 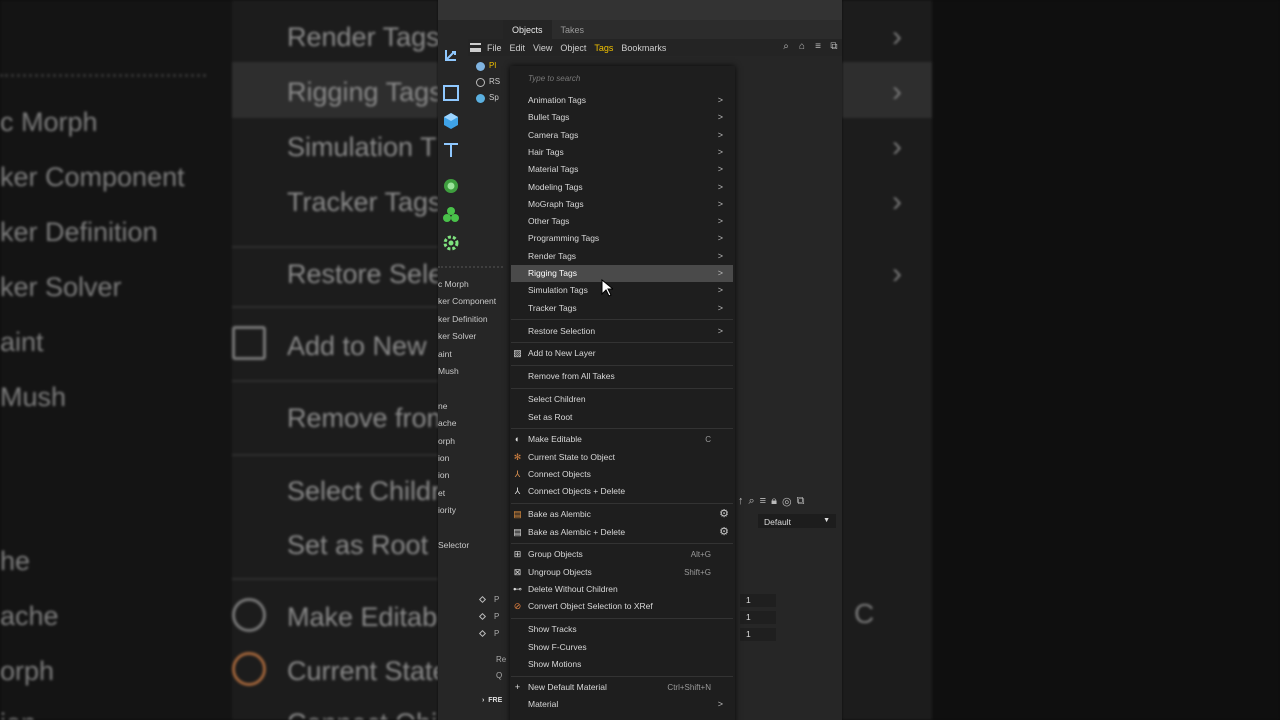 I want to click on menu-item-bake-as-alembic: ▤ Bake as Alembic ⚙, so click(x=622, y=514).